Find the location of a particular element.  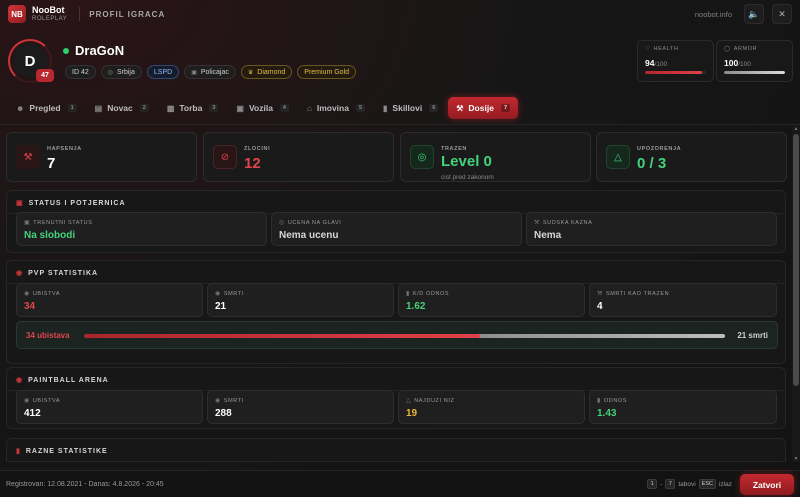

crown-icon: ♛ is located at coordinates (250, 72).